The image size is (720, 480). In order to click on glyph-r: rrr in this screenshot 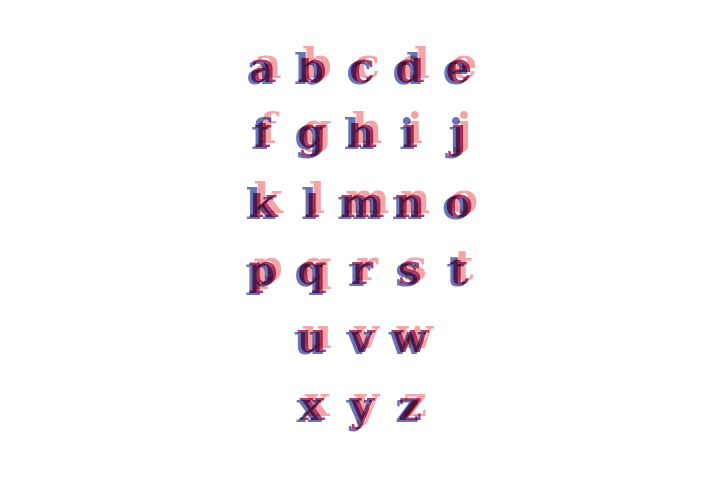, I will do `click(362, 268)`.